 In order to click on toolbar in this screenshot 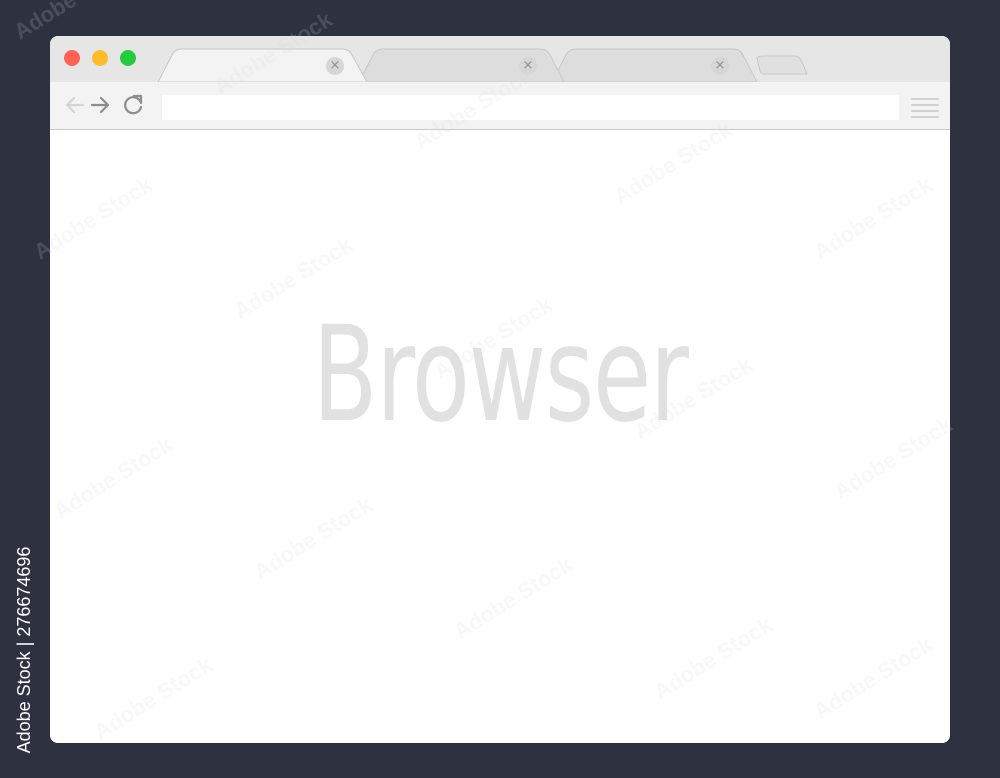, I will do `click(500, 106)`.